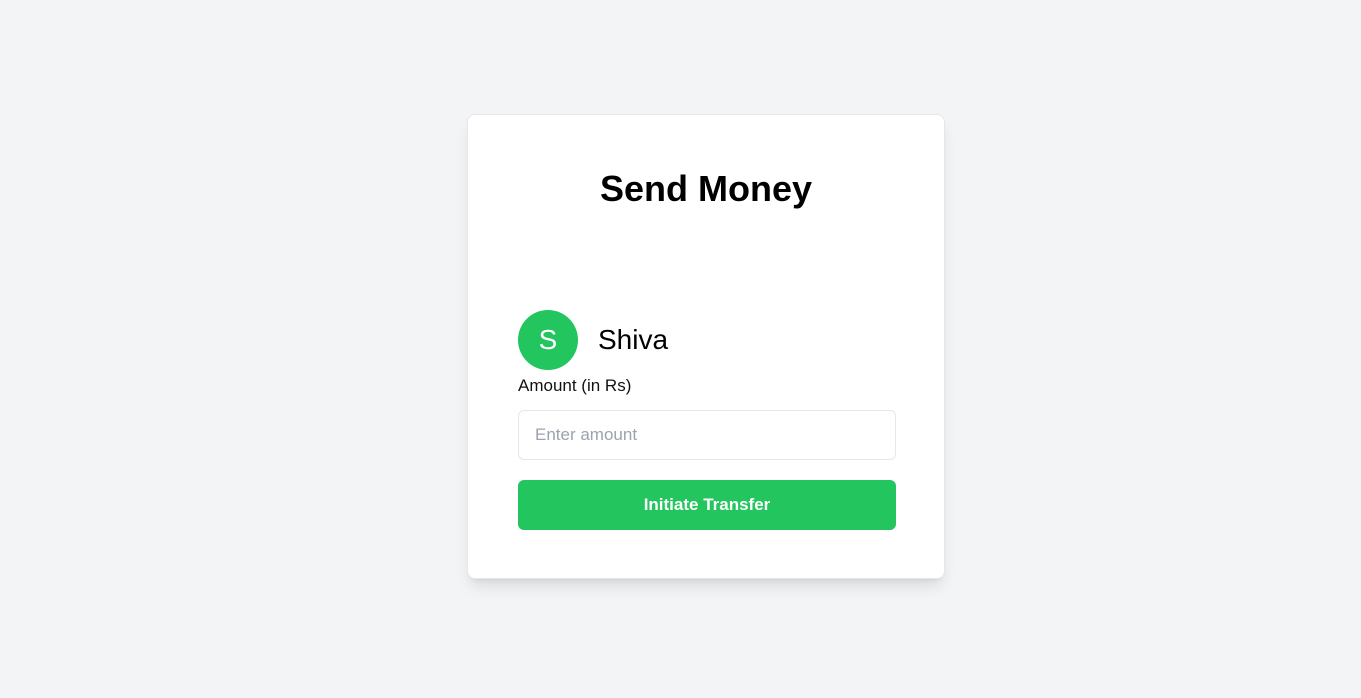 The height and width of the screenshot is (698, 1361). I want to click on recipient-row: S Shiva, so click(593, 340).